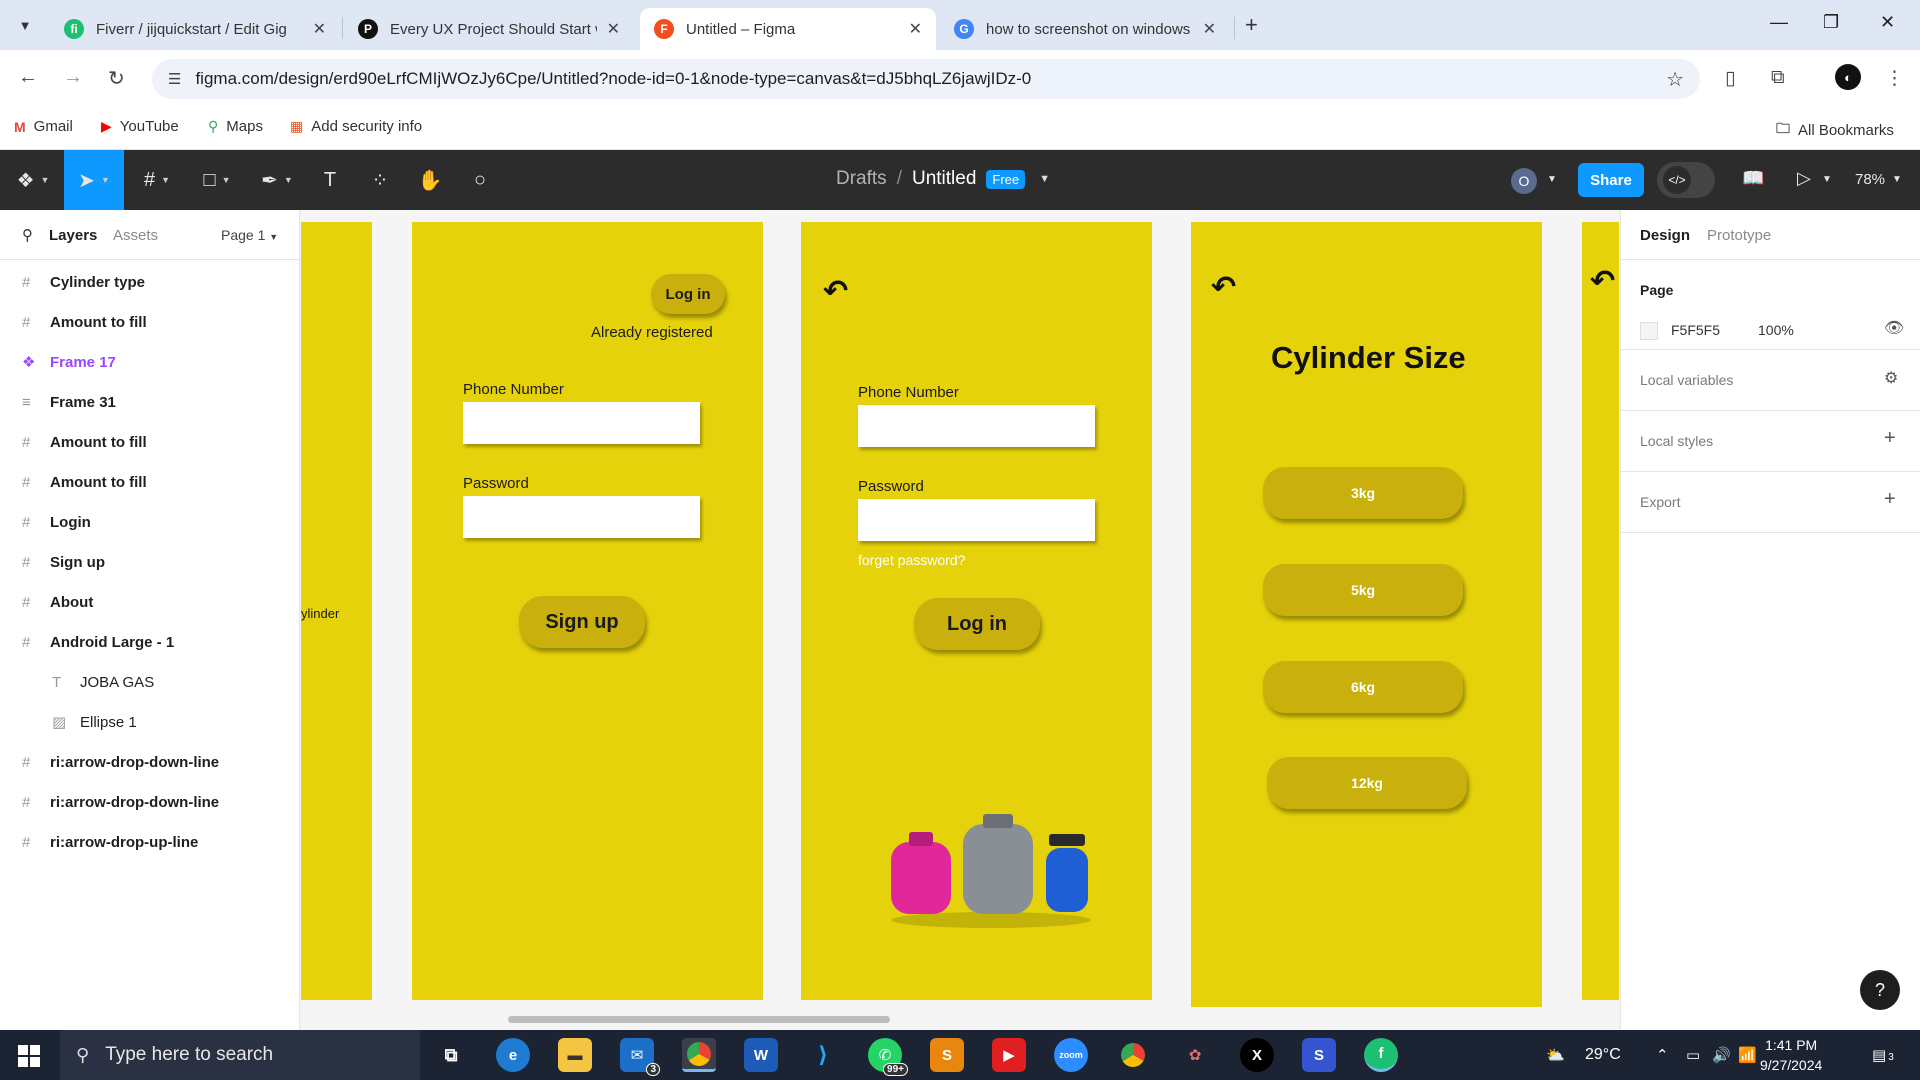 Image resolution: width=1920 pixels, height=1080 pixels. I want to click on system-clock: 1:41 PM 9/27/2024, so click(1791, 1055).